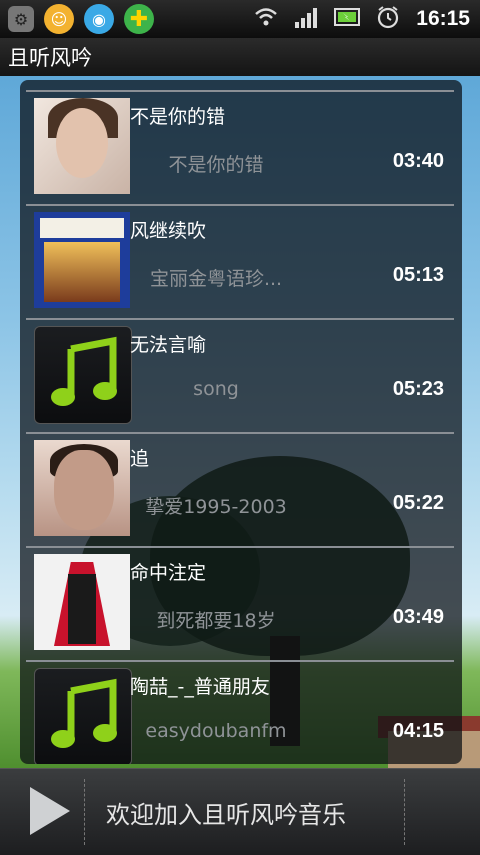  I want to click on song-album: 挚爱1995-2003, so click(216, 507).